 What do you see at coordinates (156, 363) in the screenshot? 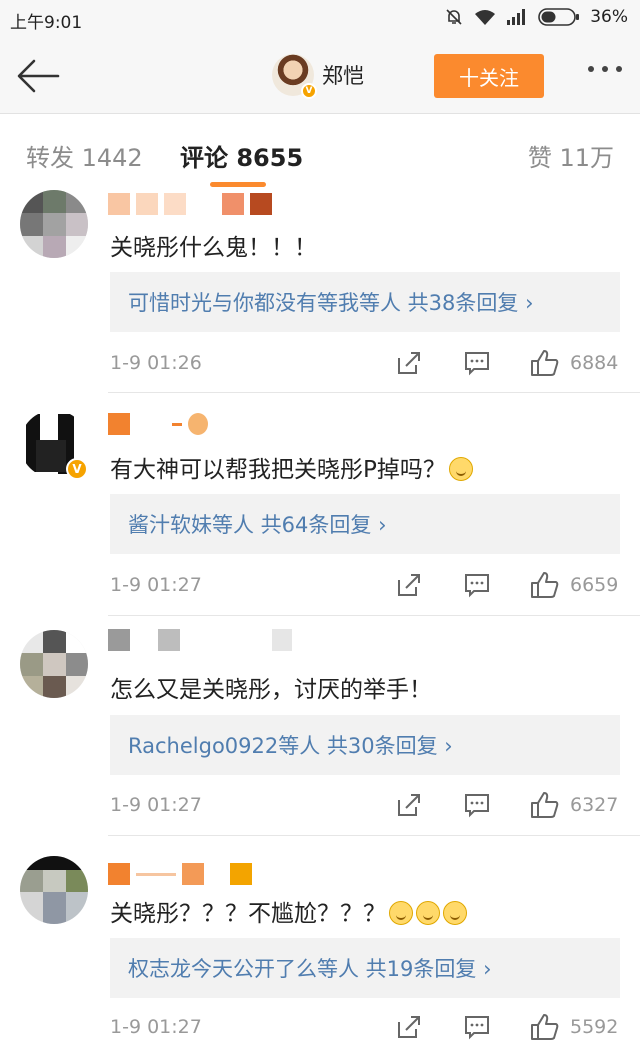
I see `comment-time: 1-9 01:26` at bounding box center [156, 363].